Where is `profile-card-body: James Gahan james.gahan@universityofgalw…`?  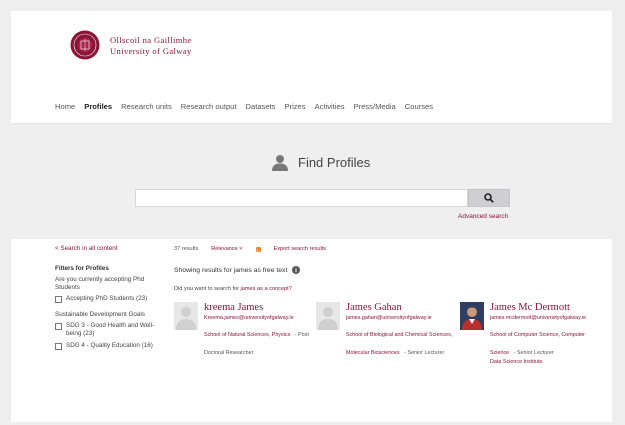
profile-card-body: James Gahan james.gahan@universityofgalw… is located at coordinates (401, 330).